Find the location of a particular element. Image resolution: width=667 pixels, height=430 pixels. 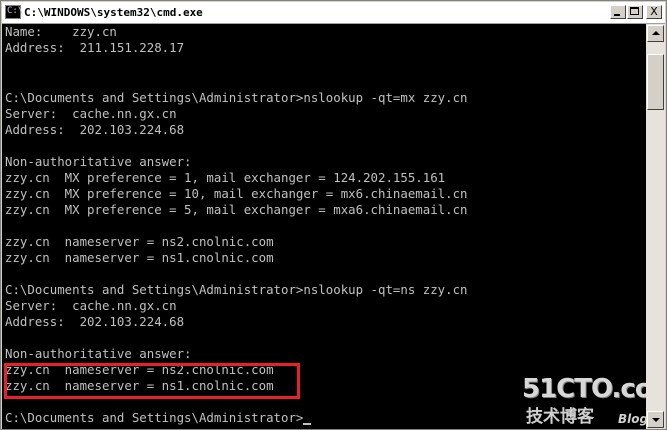

scroll-up-button is located at coordinates (655, 33).